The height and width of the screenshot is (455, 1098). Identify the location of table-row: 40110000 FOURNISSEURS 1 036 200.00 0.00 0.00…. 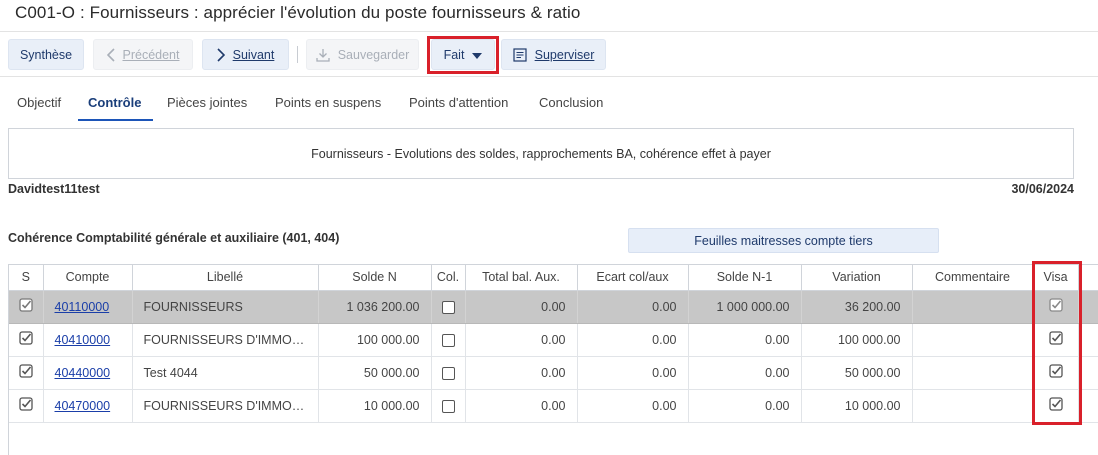
(553, 307).